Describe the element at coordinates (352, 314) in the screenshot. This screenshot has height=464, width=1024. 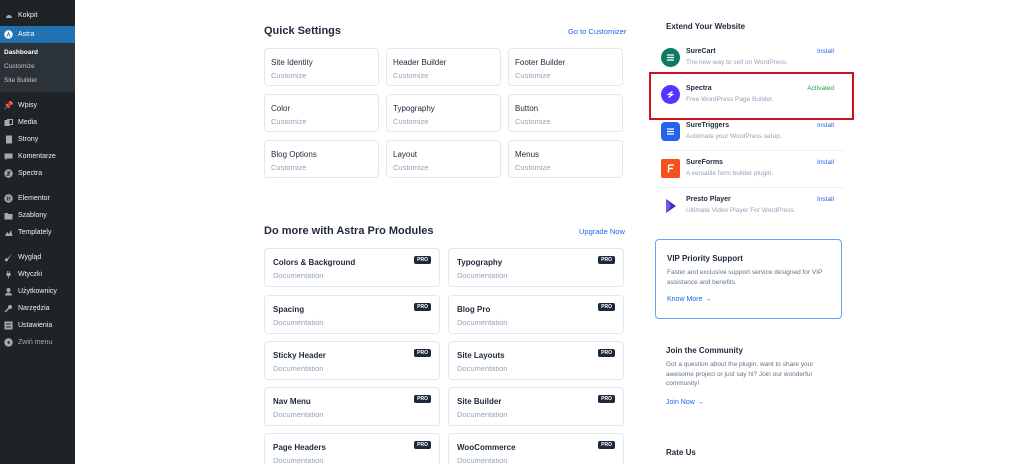
I see `pro-module-card: Spacing Documentation PRO` at that location.